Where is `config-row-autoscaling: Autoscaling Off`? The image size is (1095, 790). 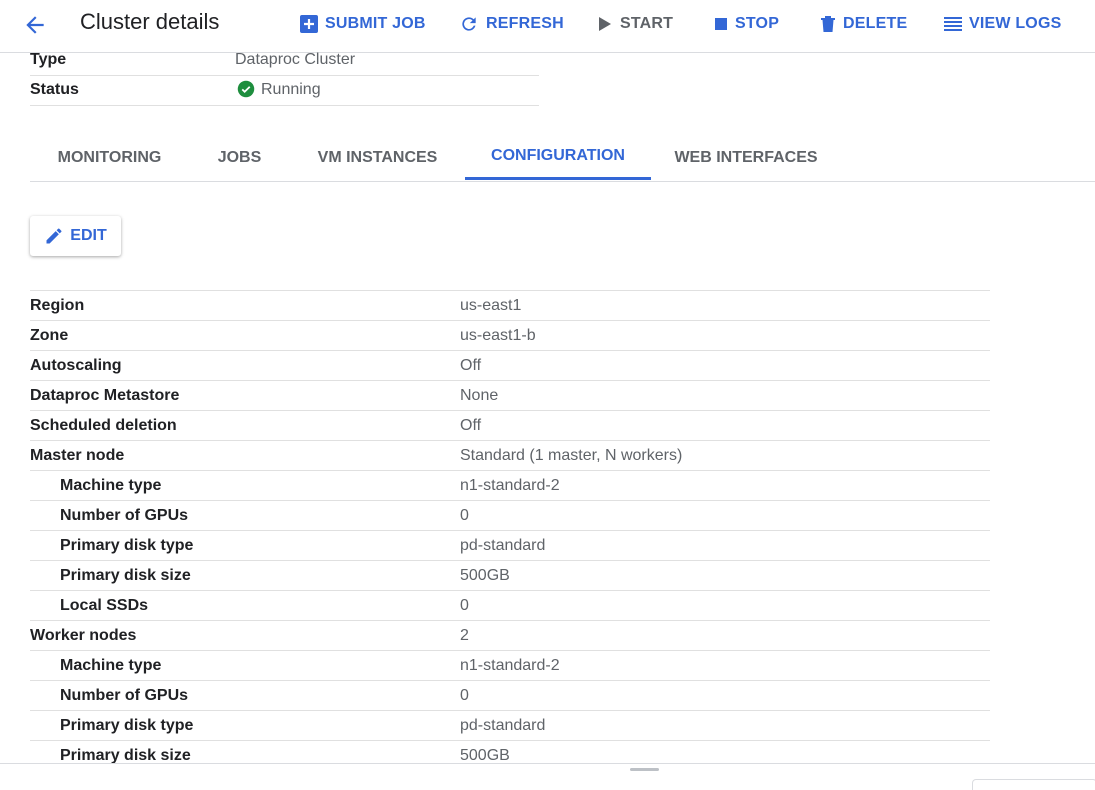
config-row-autoscaling: Autoscaling Off is located at coordinates (510, 366).